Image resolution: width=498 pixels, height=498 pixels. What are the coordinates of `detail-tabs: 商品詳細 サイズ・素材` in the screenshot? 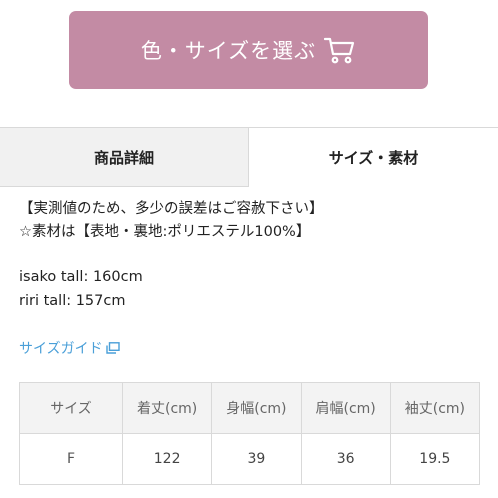 It's located at (249, 157).